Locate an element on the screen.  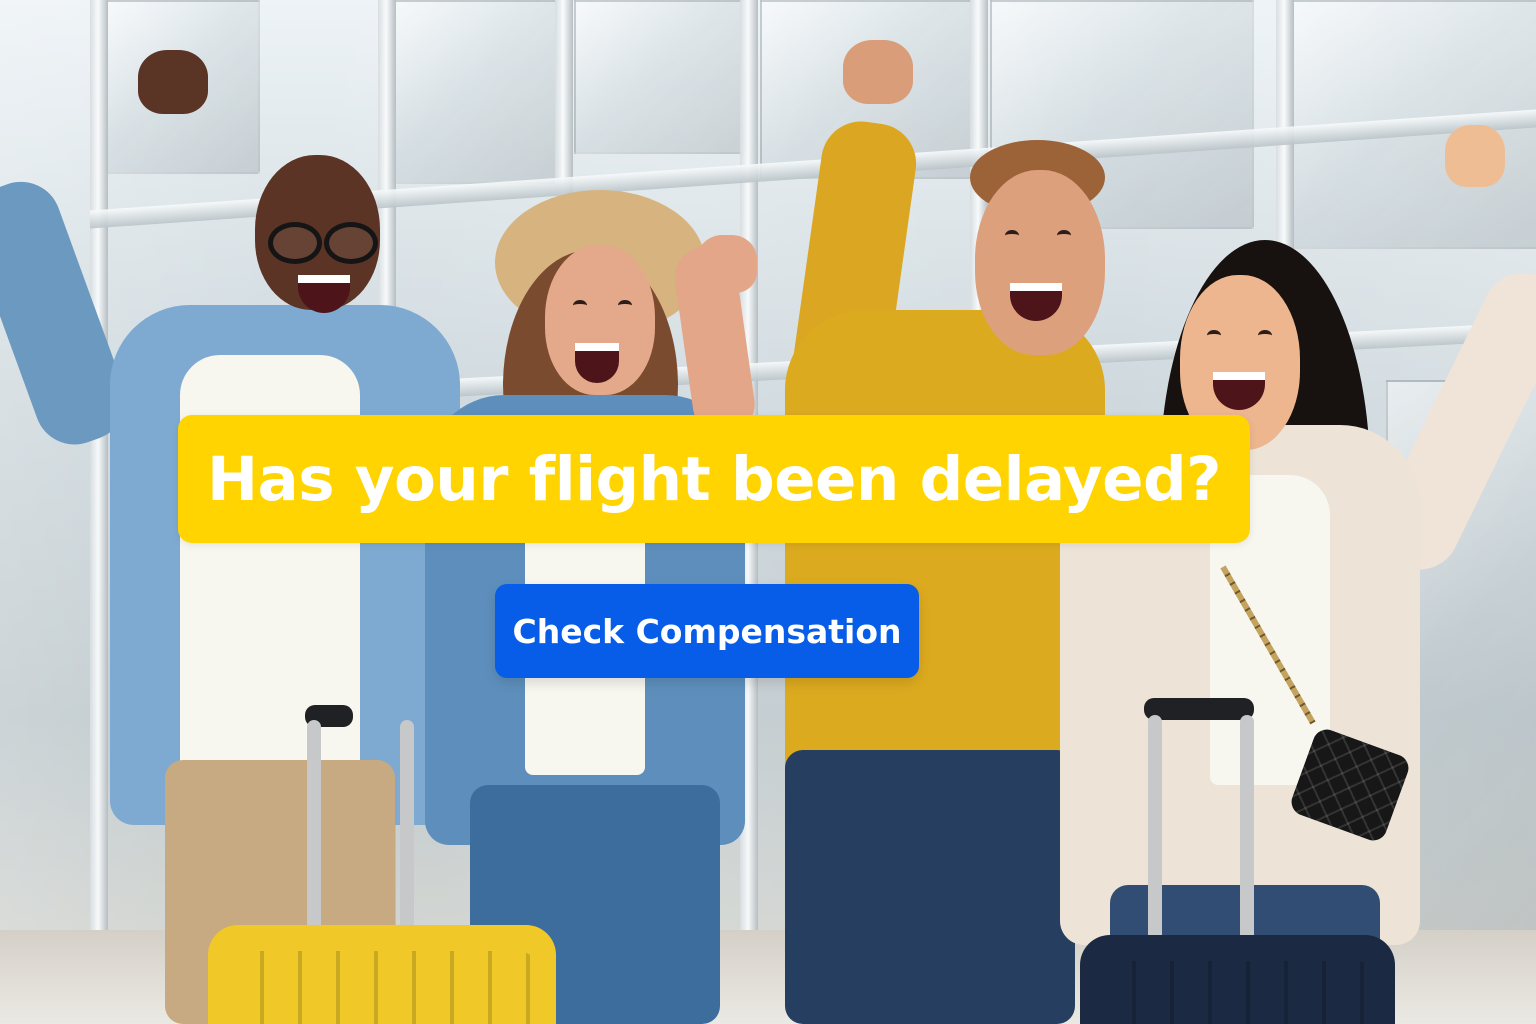
winking-eye is located at coordinates (625, 305).